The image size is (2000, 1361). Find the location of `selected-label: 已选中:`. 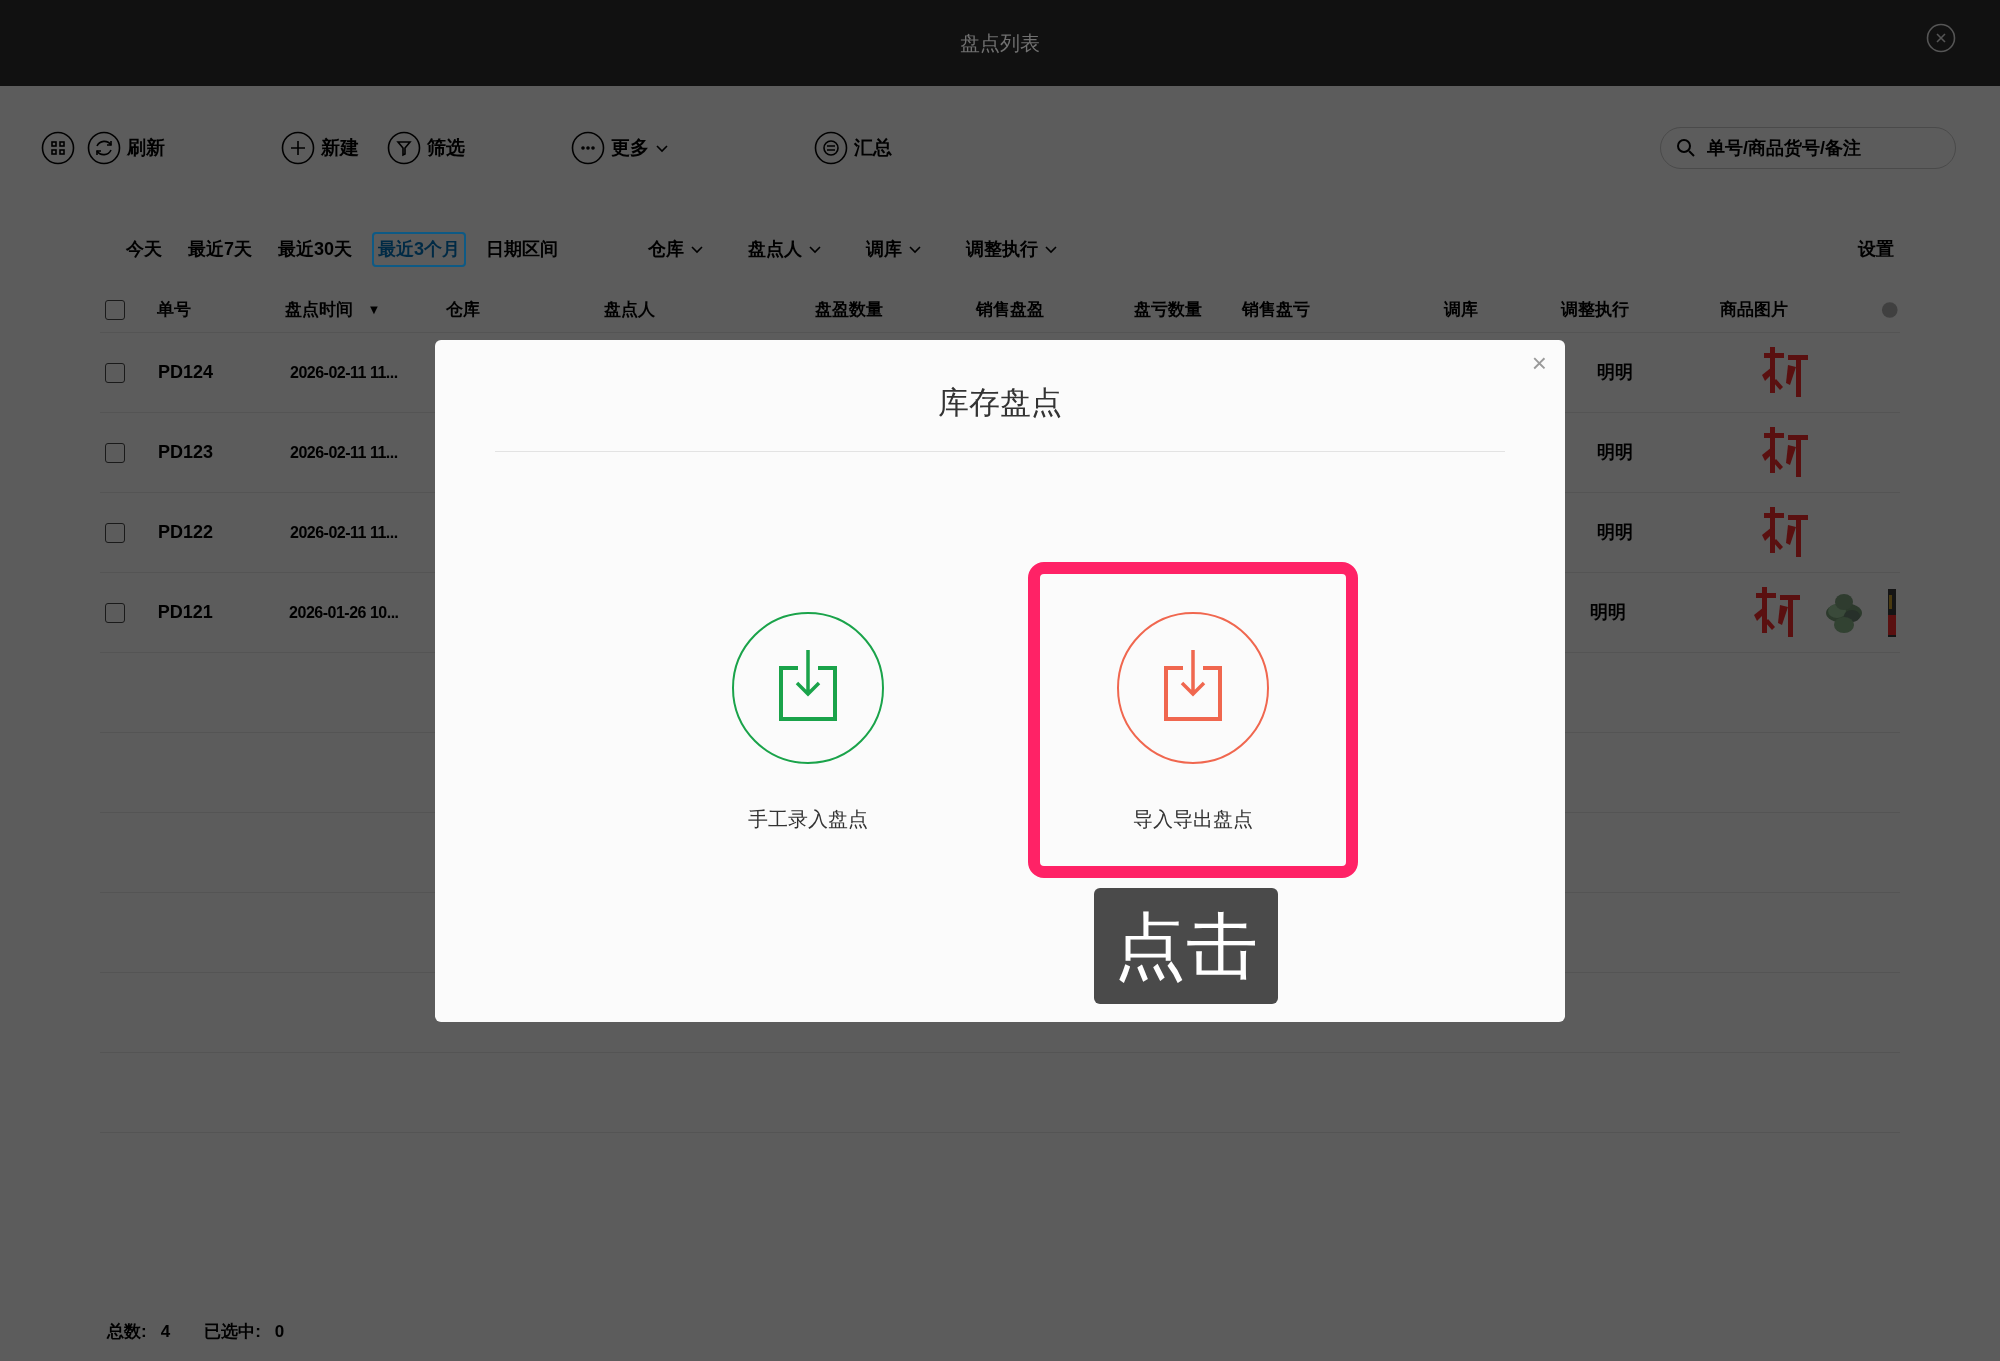

selected-label: 已选中: is located at coordinates (232, 1332).